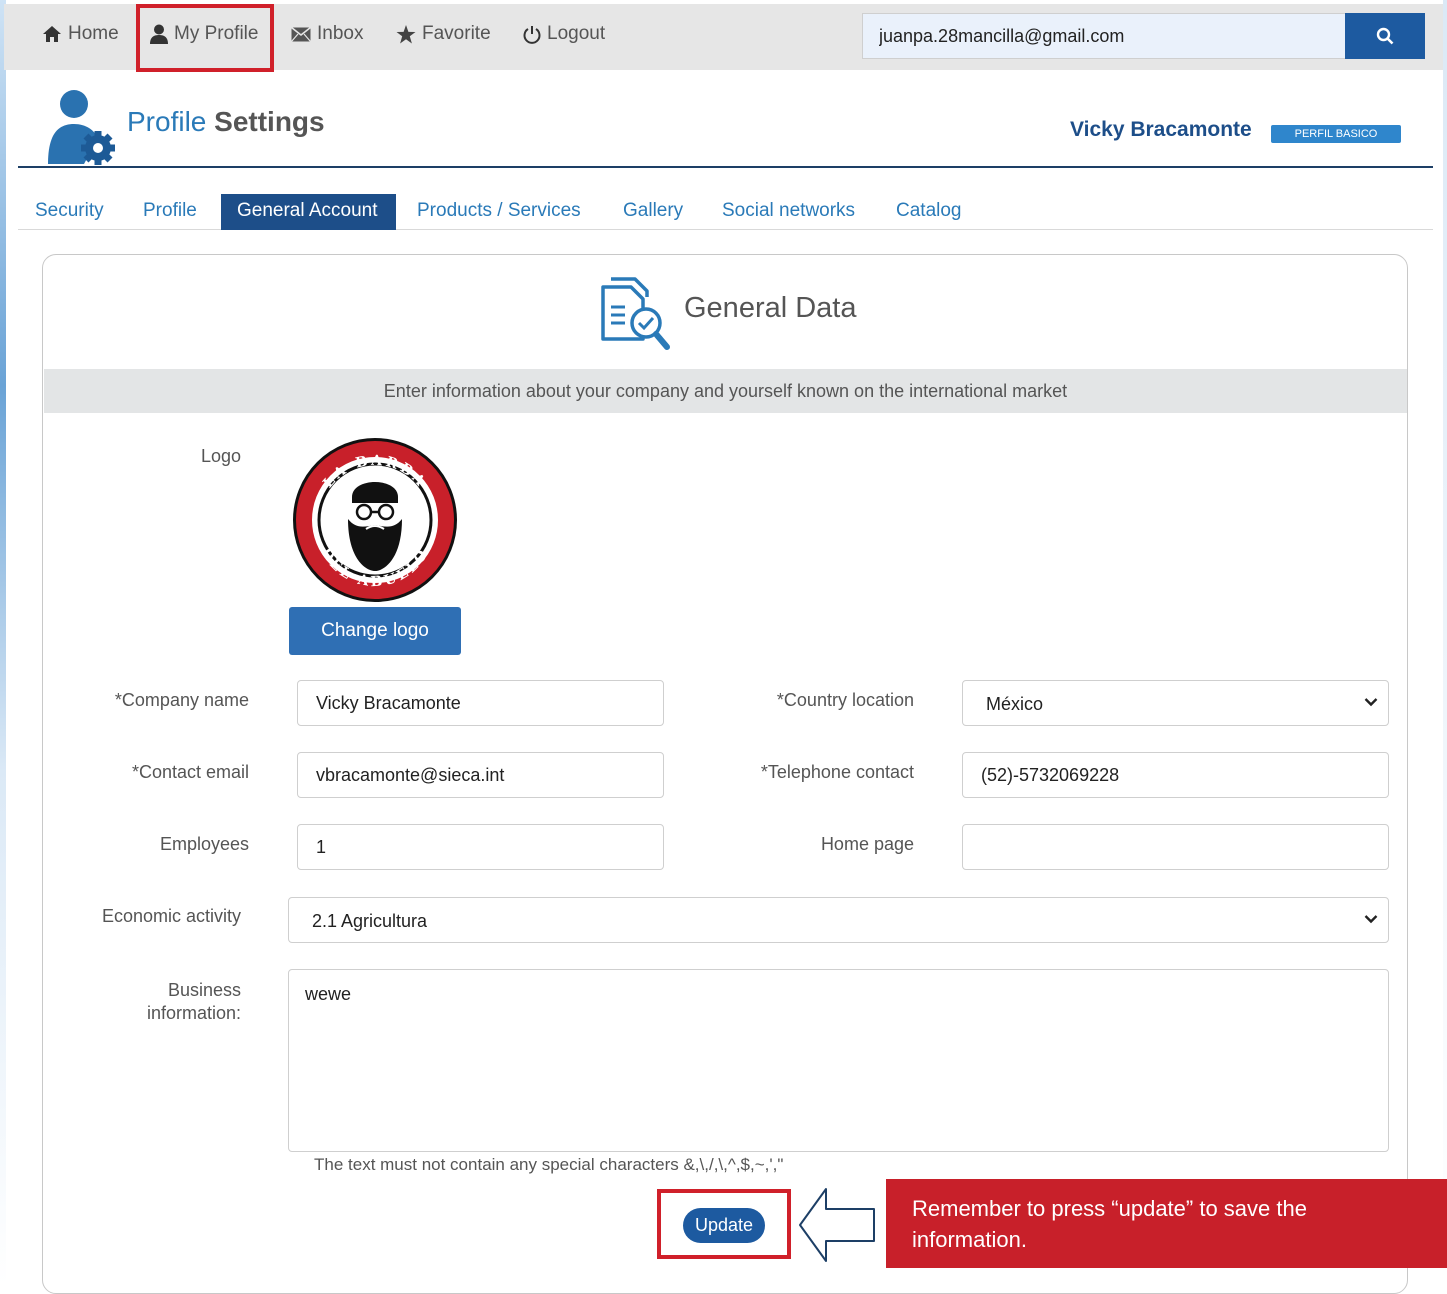 The height and width of the screenshot is (1294, 1447). What do you see at coordinates (1104, 36) in the screenshot?
I see `search-input` at bounding box center [1104, 36].